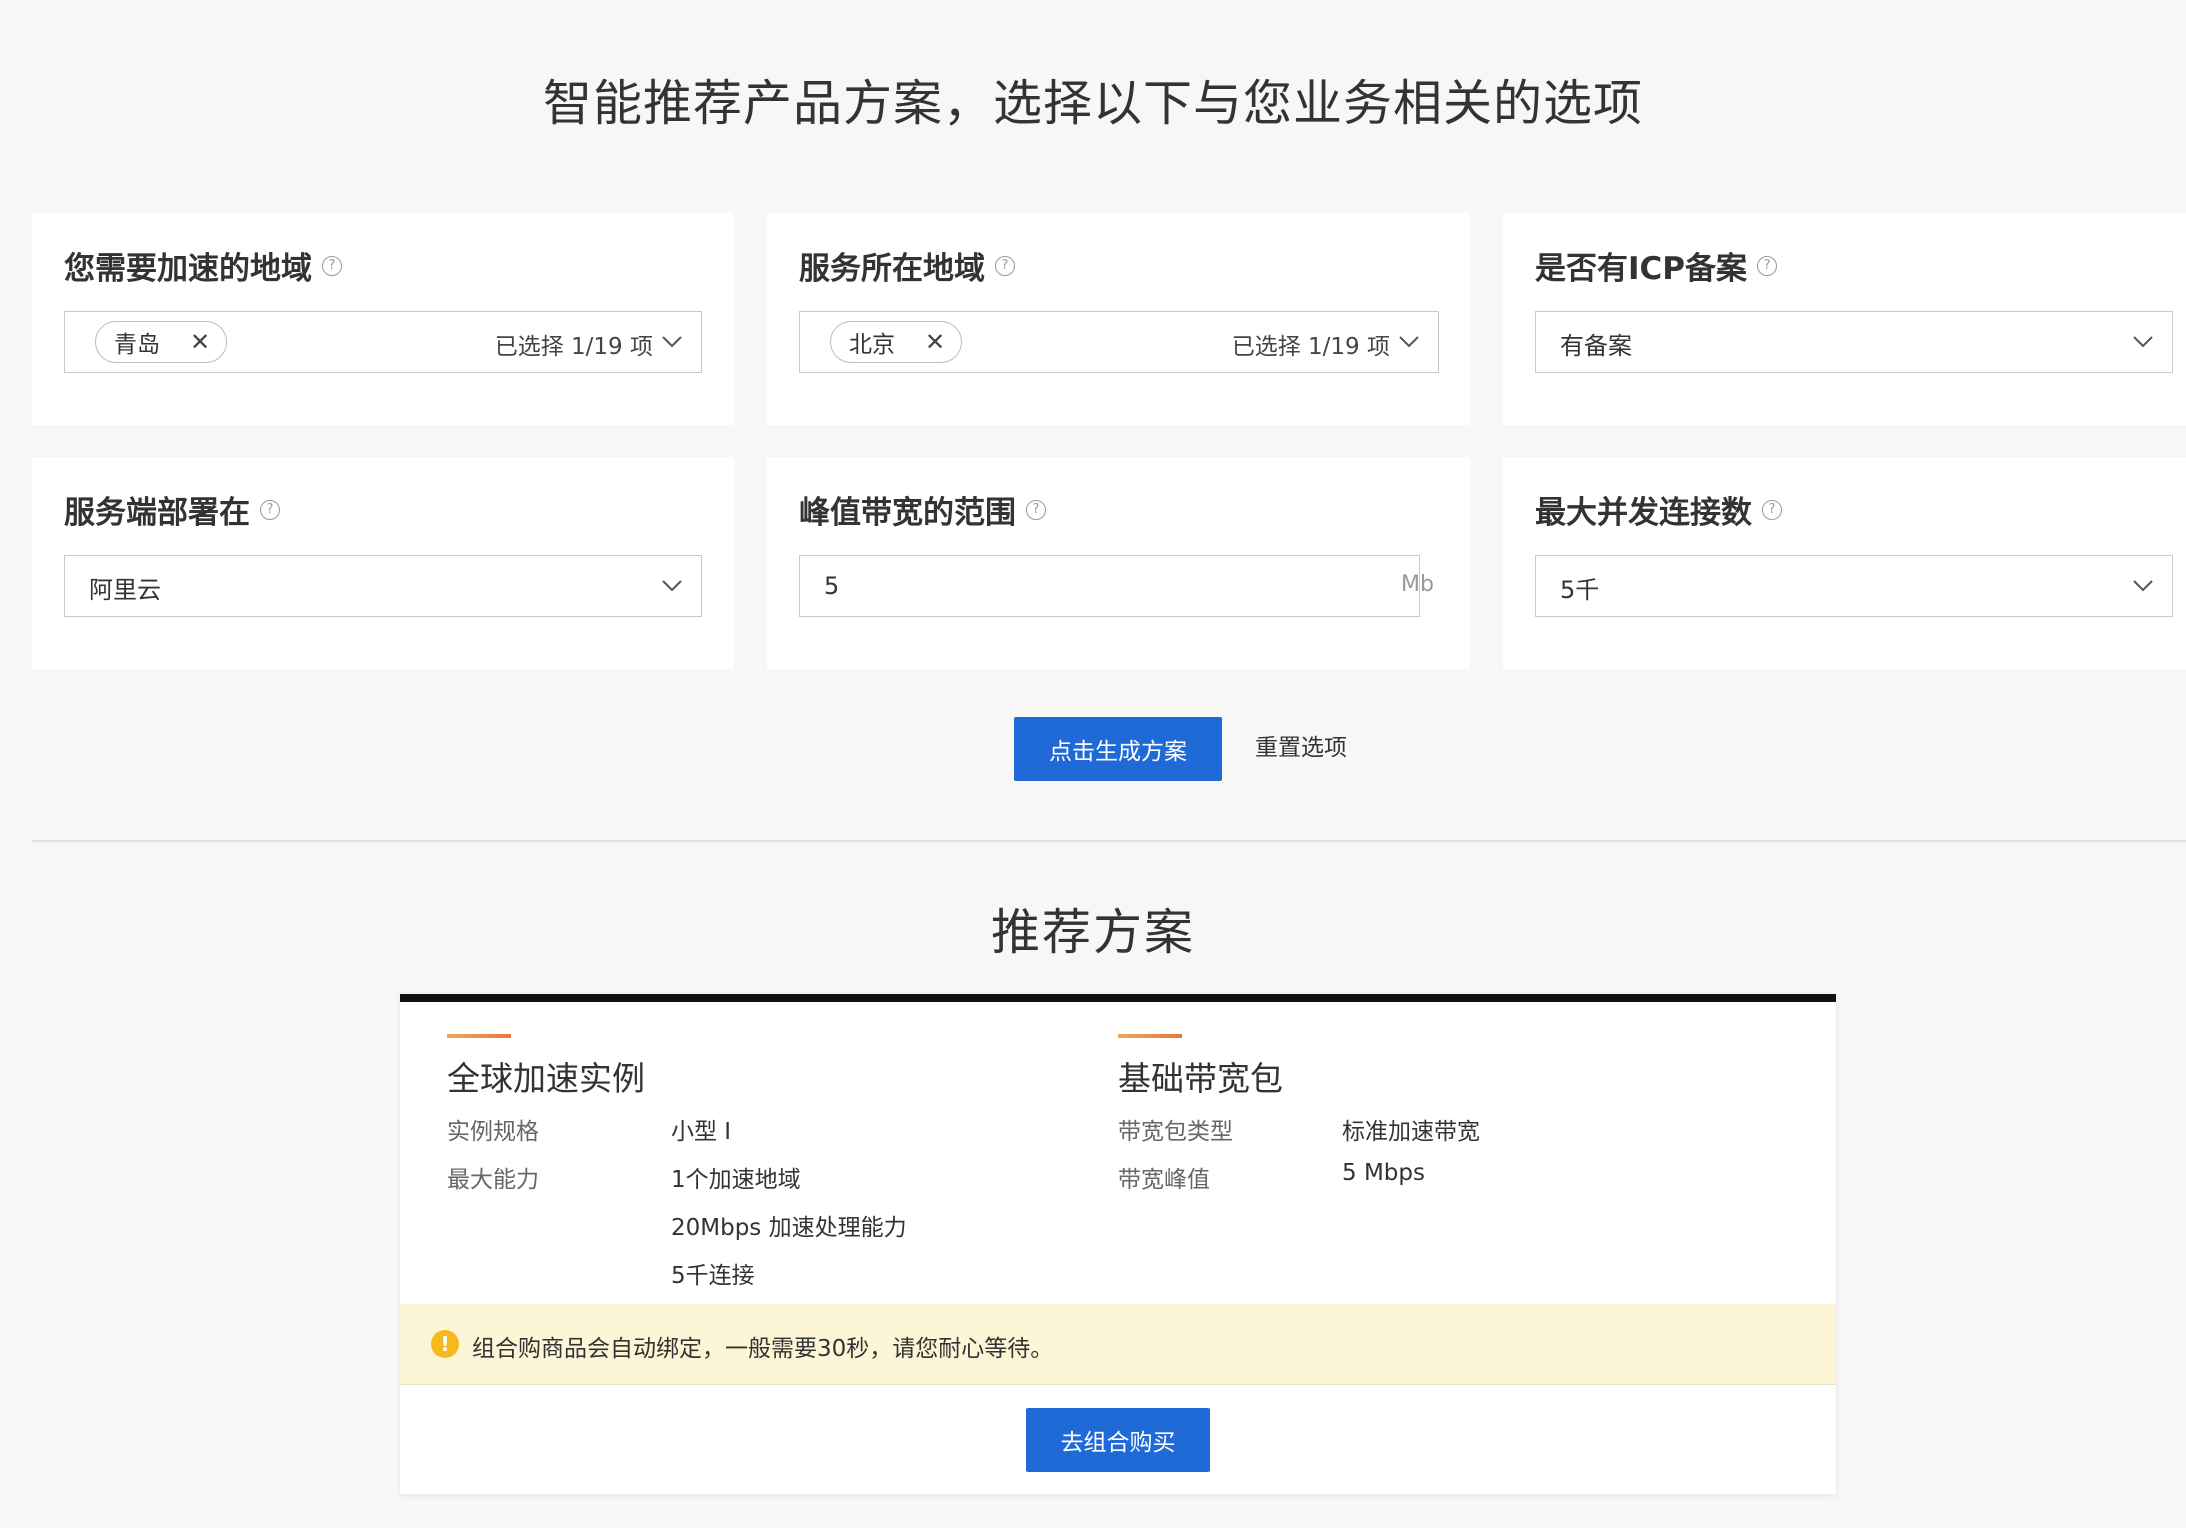 This screenshot has height=1528, width=2186. Describe the element at coordinates (203, 265) in the screenshot. I see `accel-region-label: 您需要加速的地域 ?` at that location.